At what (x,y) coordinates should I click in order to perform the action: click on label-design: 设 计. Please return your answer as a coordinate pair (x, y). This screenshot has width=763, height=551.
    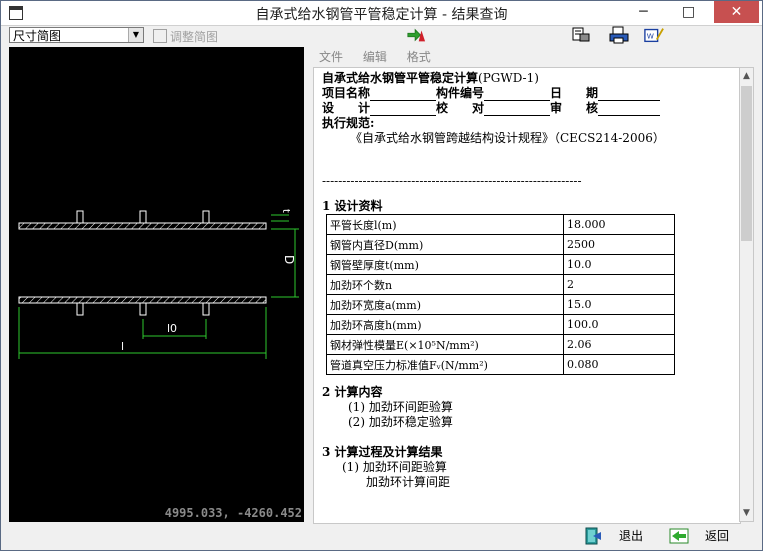
    Looking at the image, I should click on (346, 108).